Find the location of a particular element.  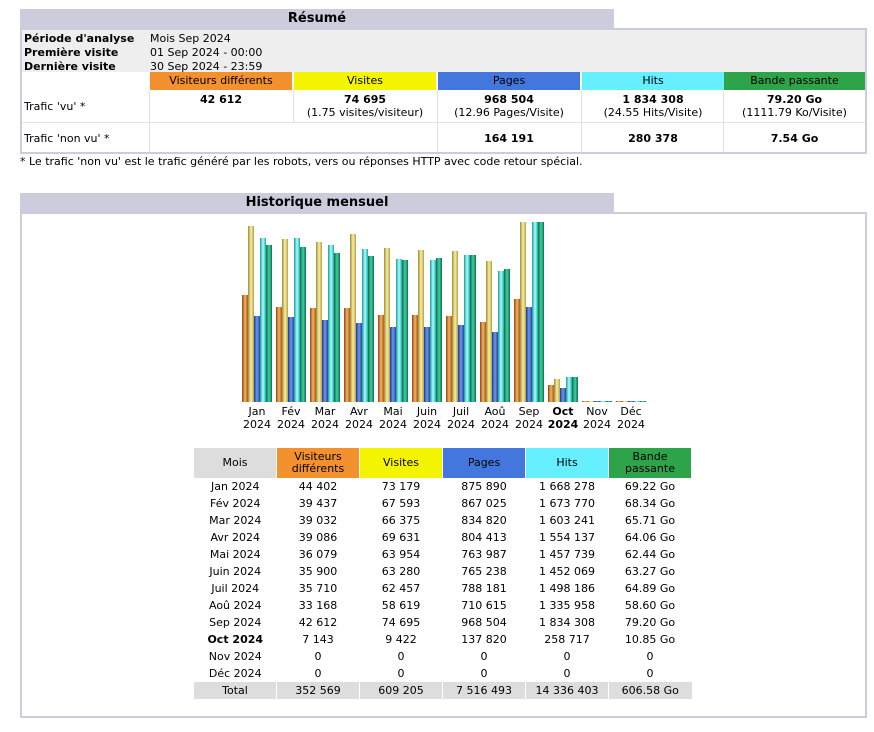

x-tick-month: Nov is located at coordinates (597, 411).